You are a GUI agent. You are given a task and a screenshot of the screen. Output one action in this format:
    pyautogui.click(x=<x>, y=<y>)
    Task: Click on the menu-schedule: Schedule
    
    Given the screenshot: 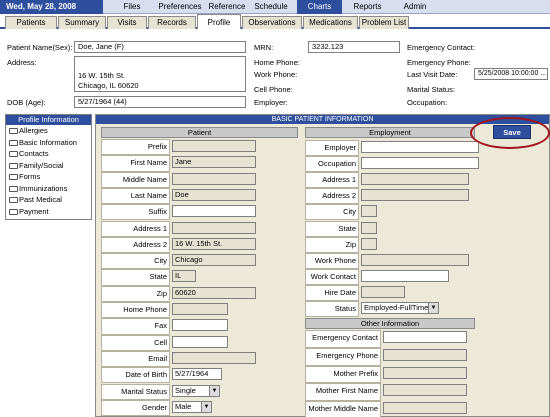 What is the action you would take?
    pyautogui.click(x=271, y=7)
    